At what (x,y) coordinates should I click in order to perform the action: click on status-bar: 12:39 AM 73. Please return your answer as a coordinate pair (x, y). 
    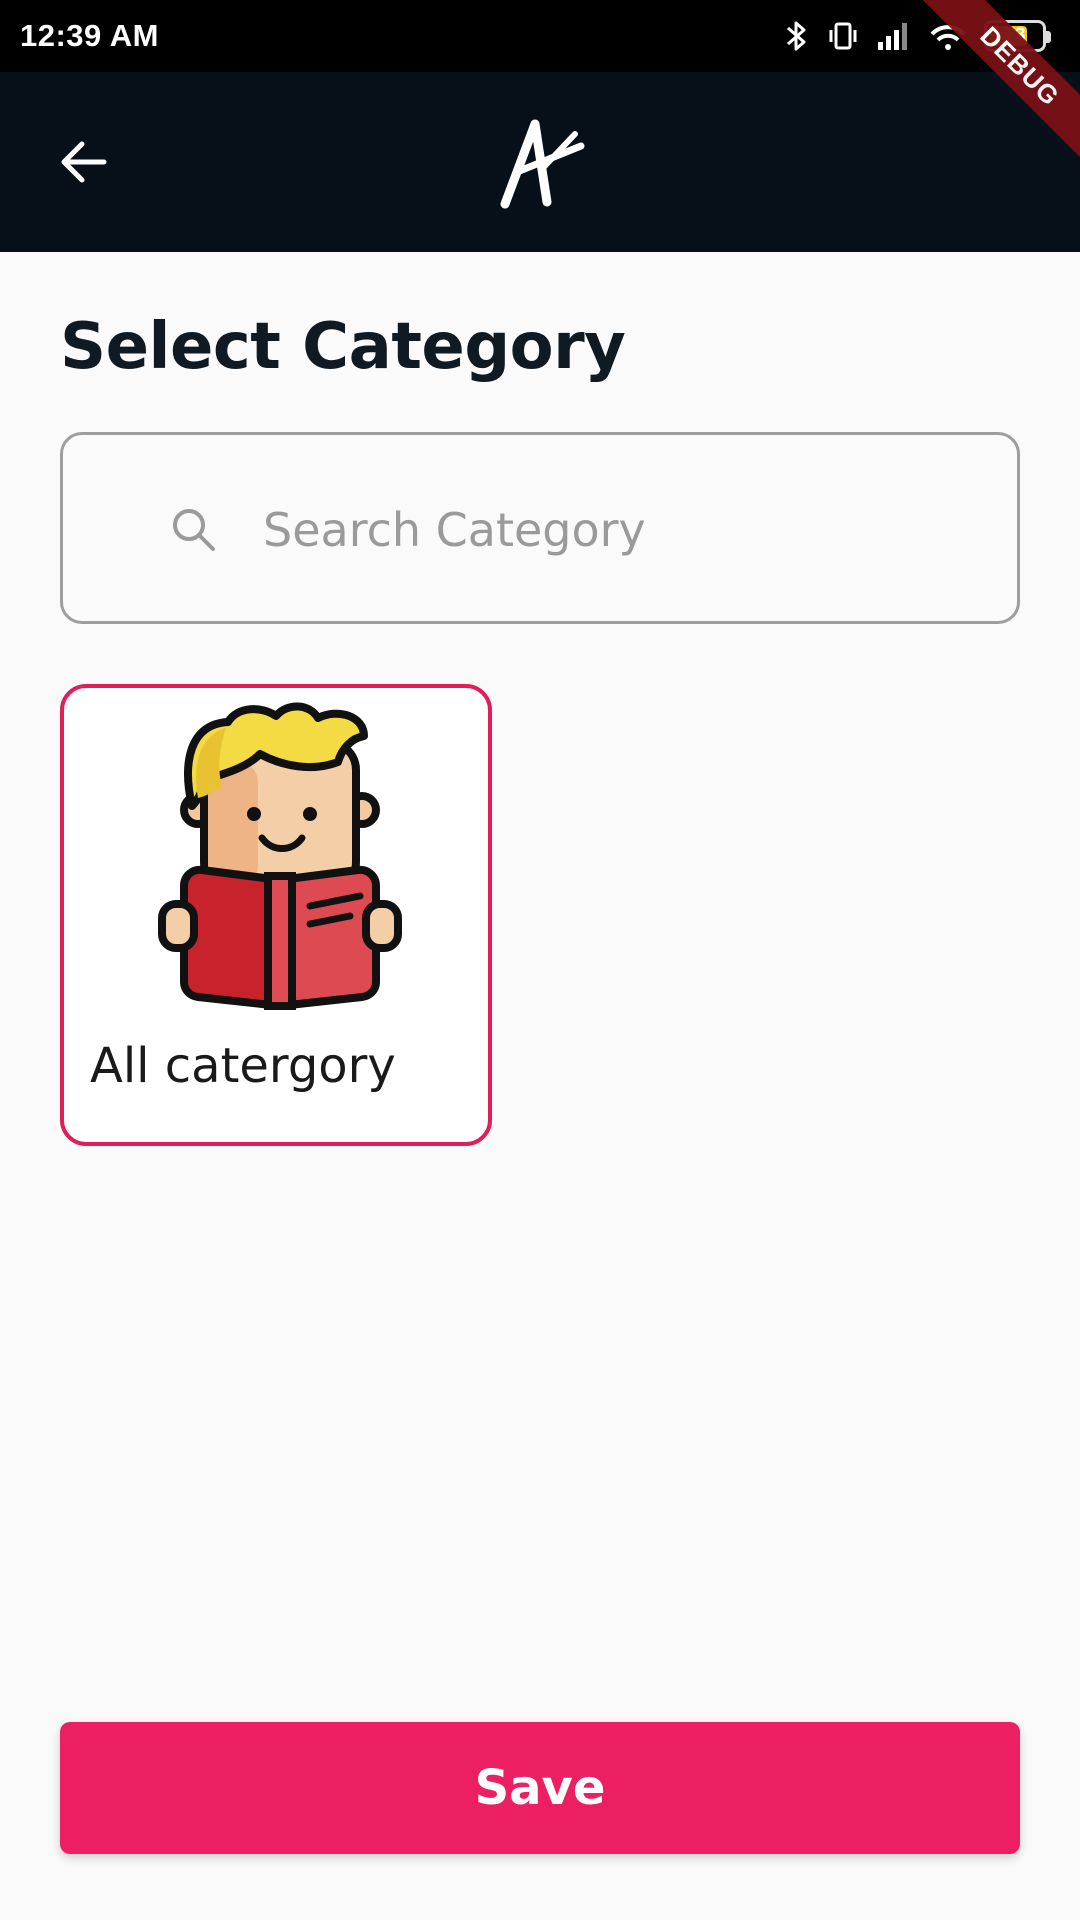
    Looking at the image, I should click on (540, 36).